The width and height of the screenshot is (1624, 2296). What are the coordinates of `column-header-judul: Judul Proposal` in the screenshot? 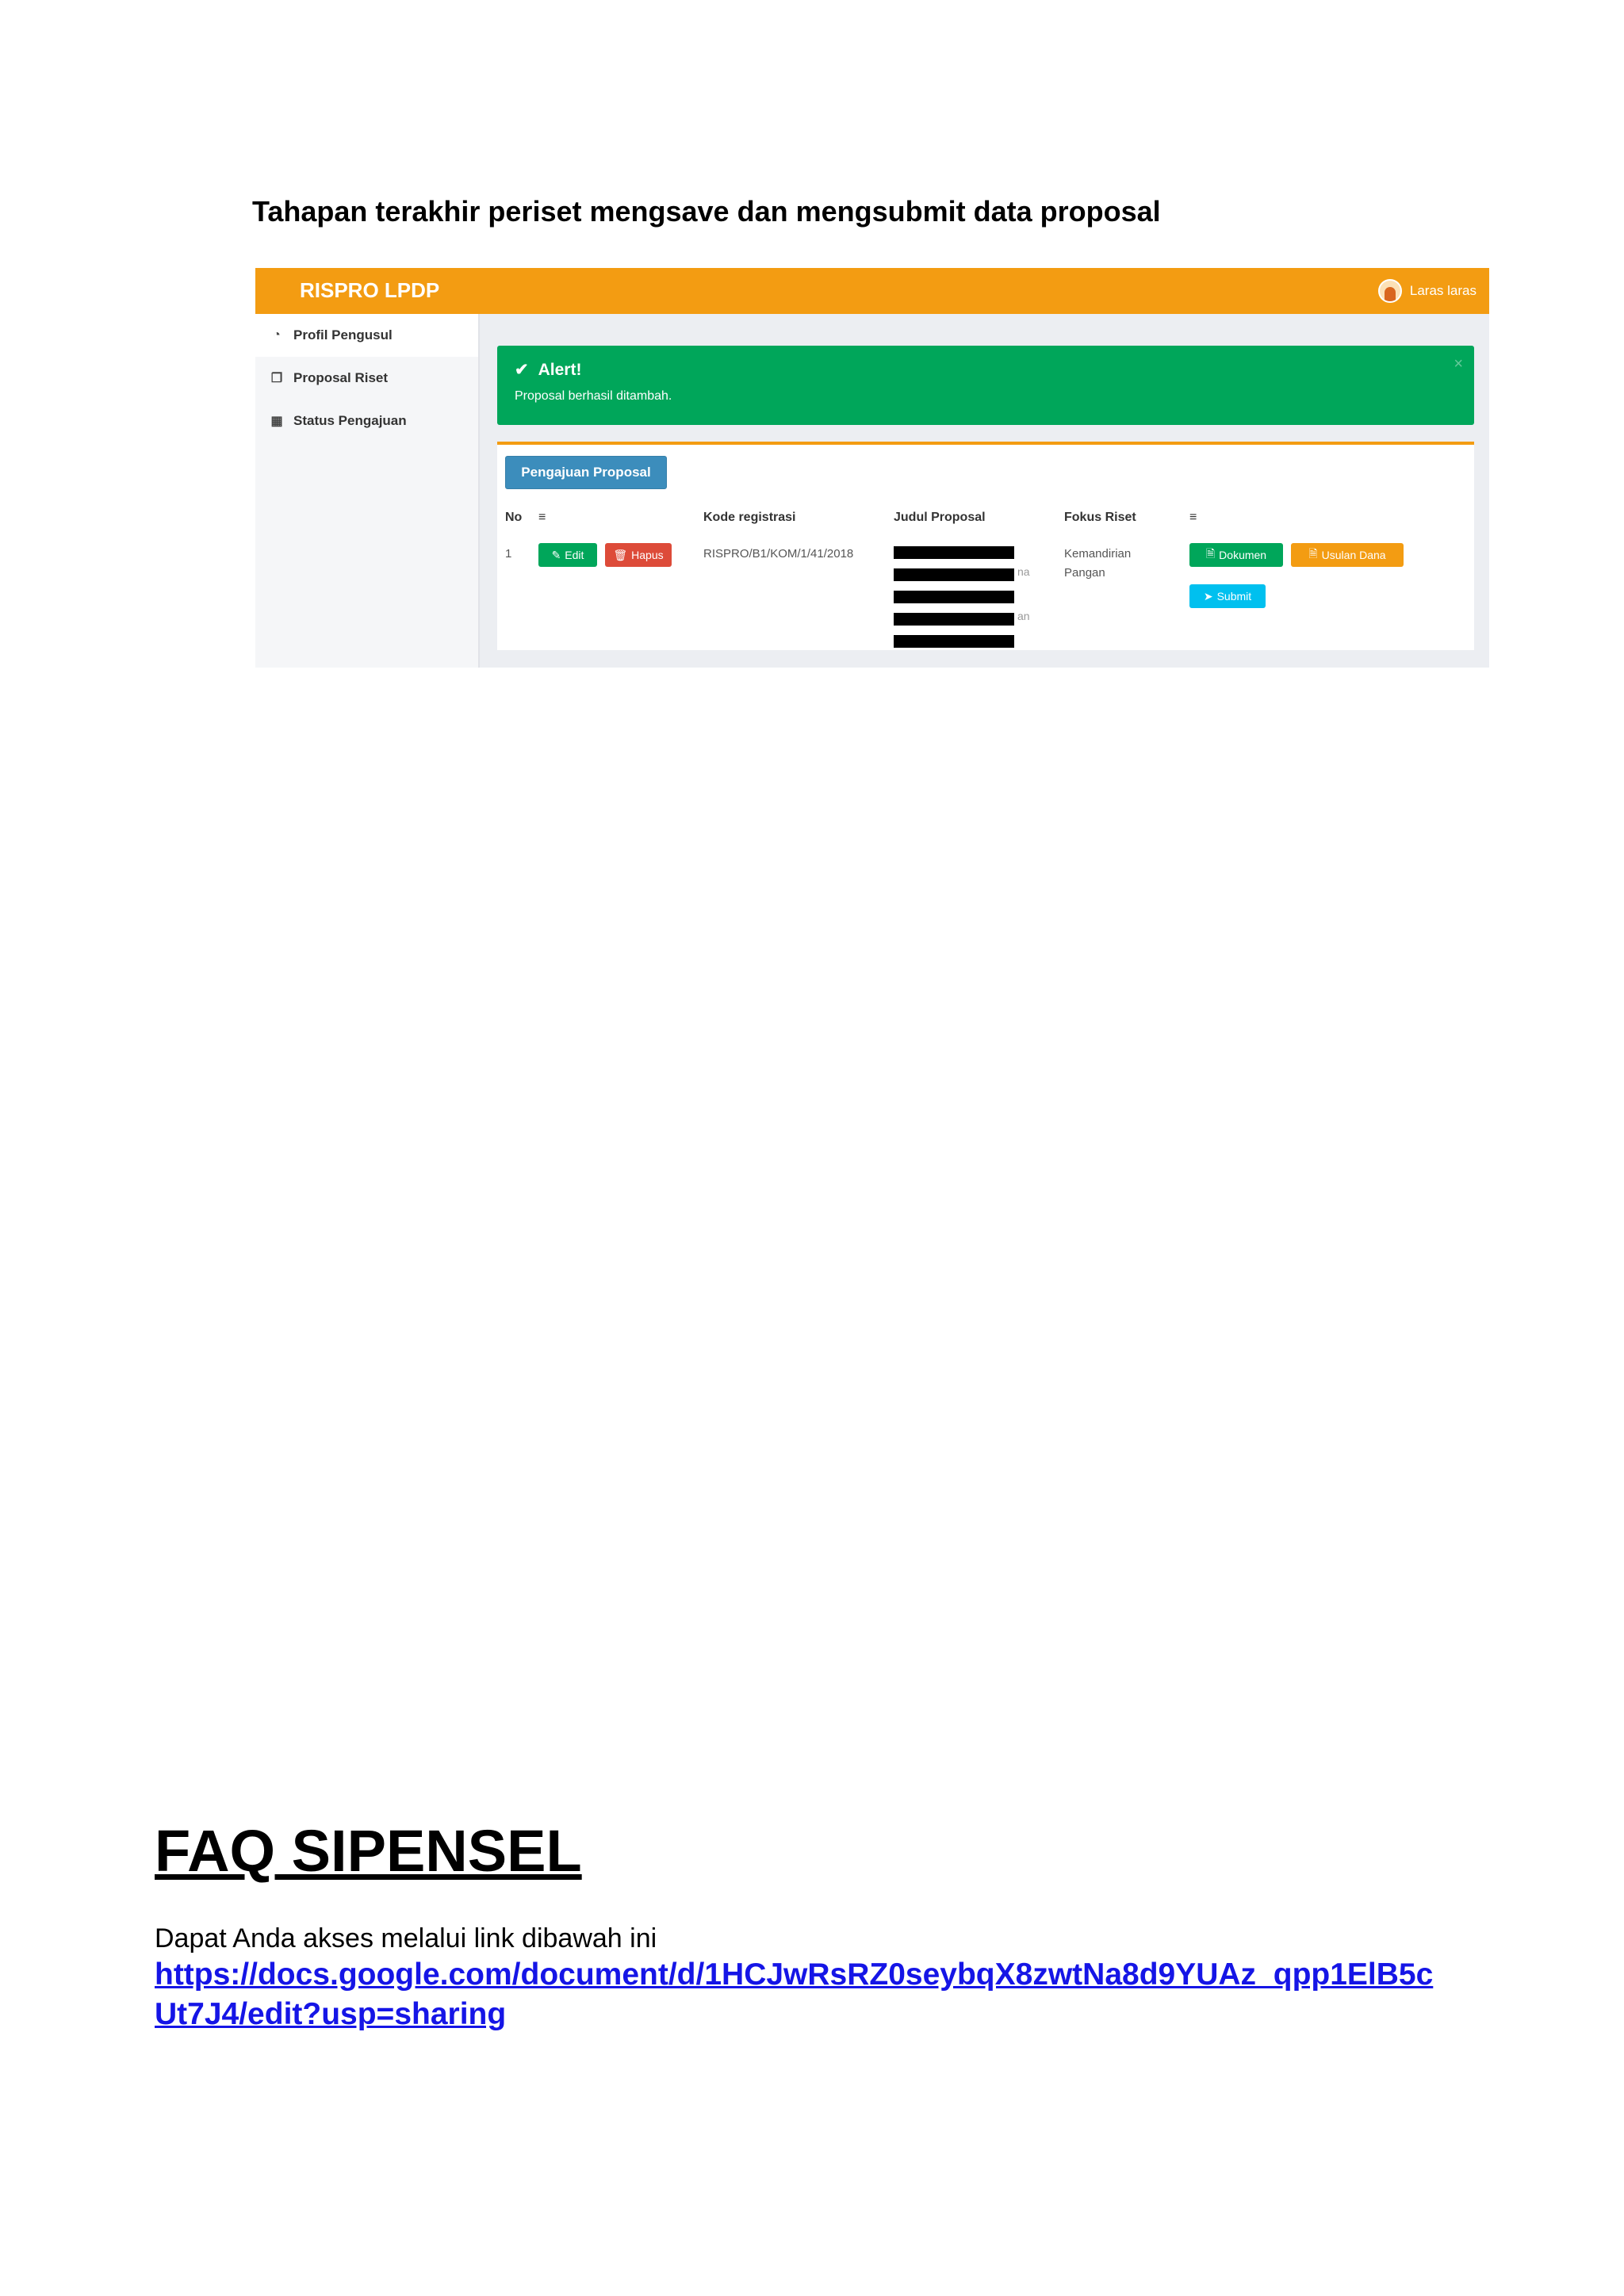 It's located at (940, 517).